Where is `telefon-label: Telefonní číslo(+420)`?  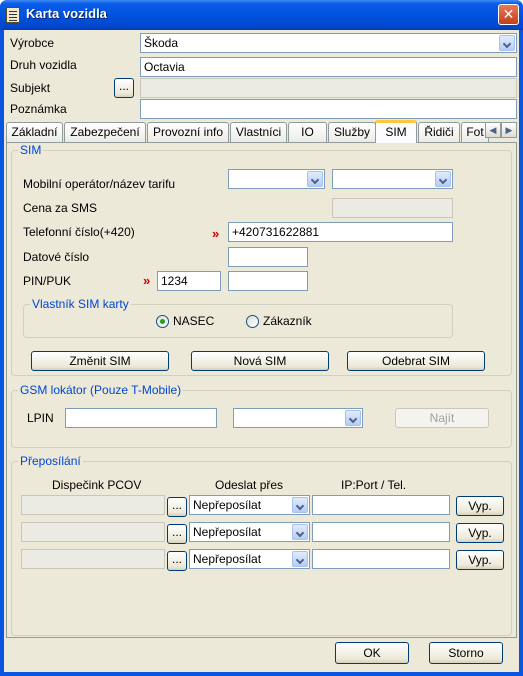
telefon-label: Telefonní číslo(+420) is located at coordinates (79, 232).